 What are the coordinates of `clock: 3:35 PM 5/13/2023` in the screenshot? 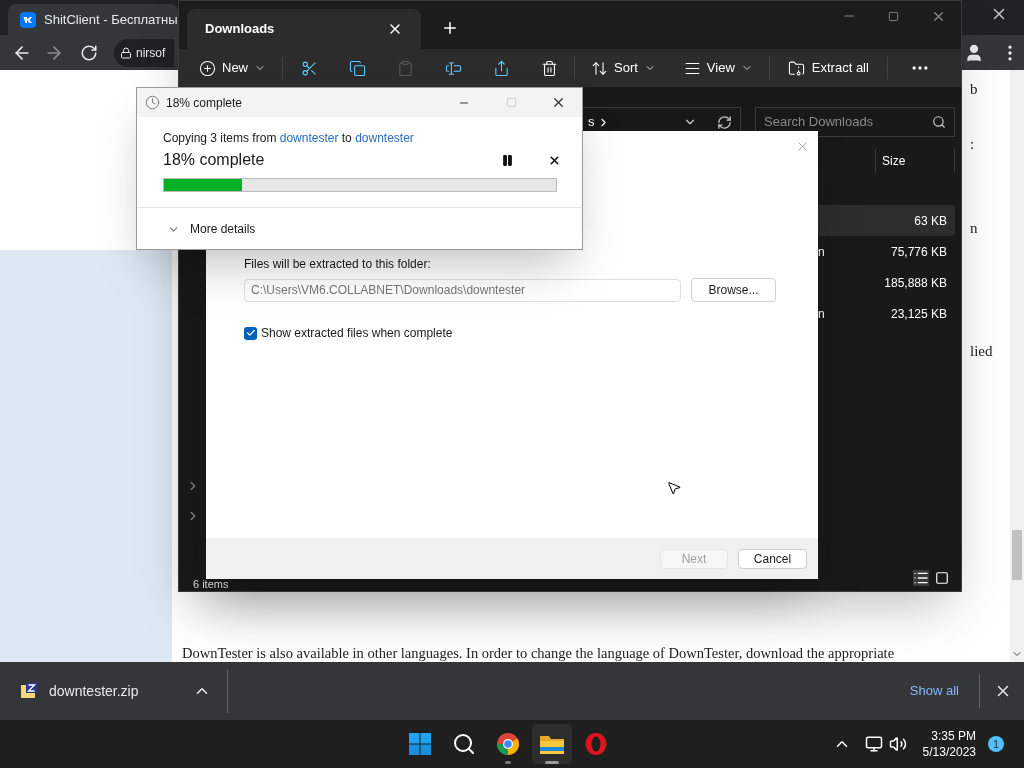 It's located at (949, 744).